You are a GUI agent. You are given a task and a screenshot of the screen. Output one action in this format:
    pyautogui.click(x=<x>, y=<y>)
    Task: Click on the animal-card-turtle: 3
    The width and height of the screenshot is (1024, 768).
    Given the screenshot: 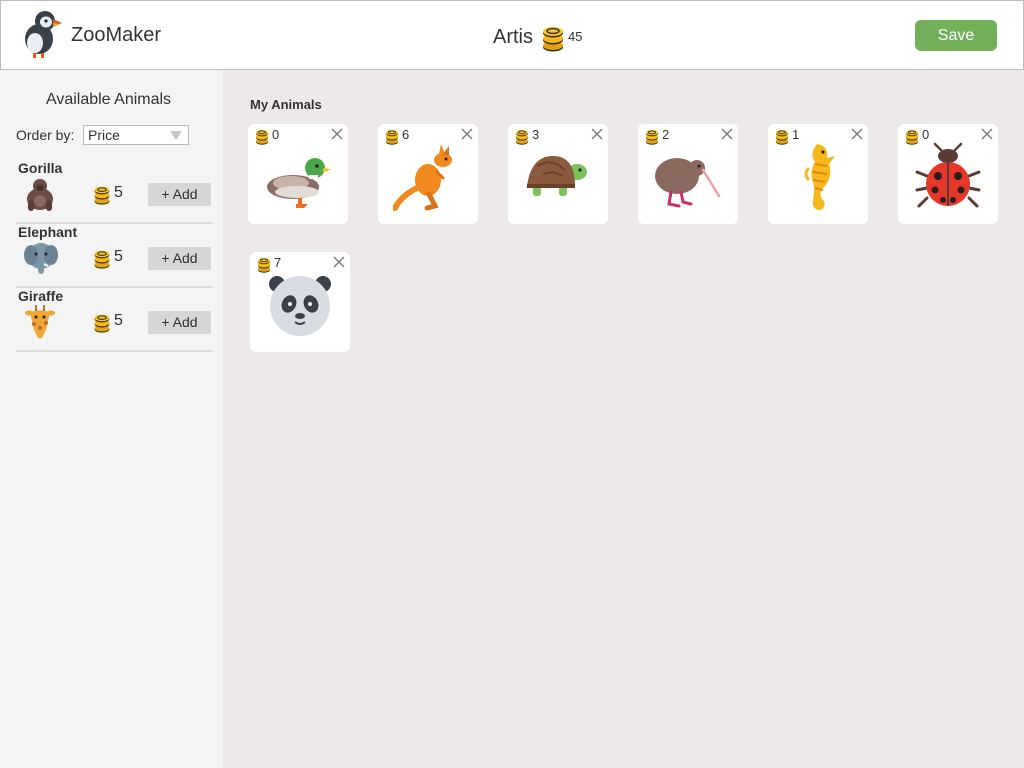 What is the action you would take?
    pyautogui.click(x=558, y=174)
    